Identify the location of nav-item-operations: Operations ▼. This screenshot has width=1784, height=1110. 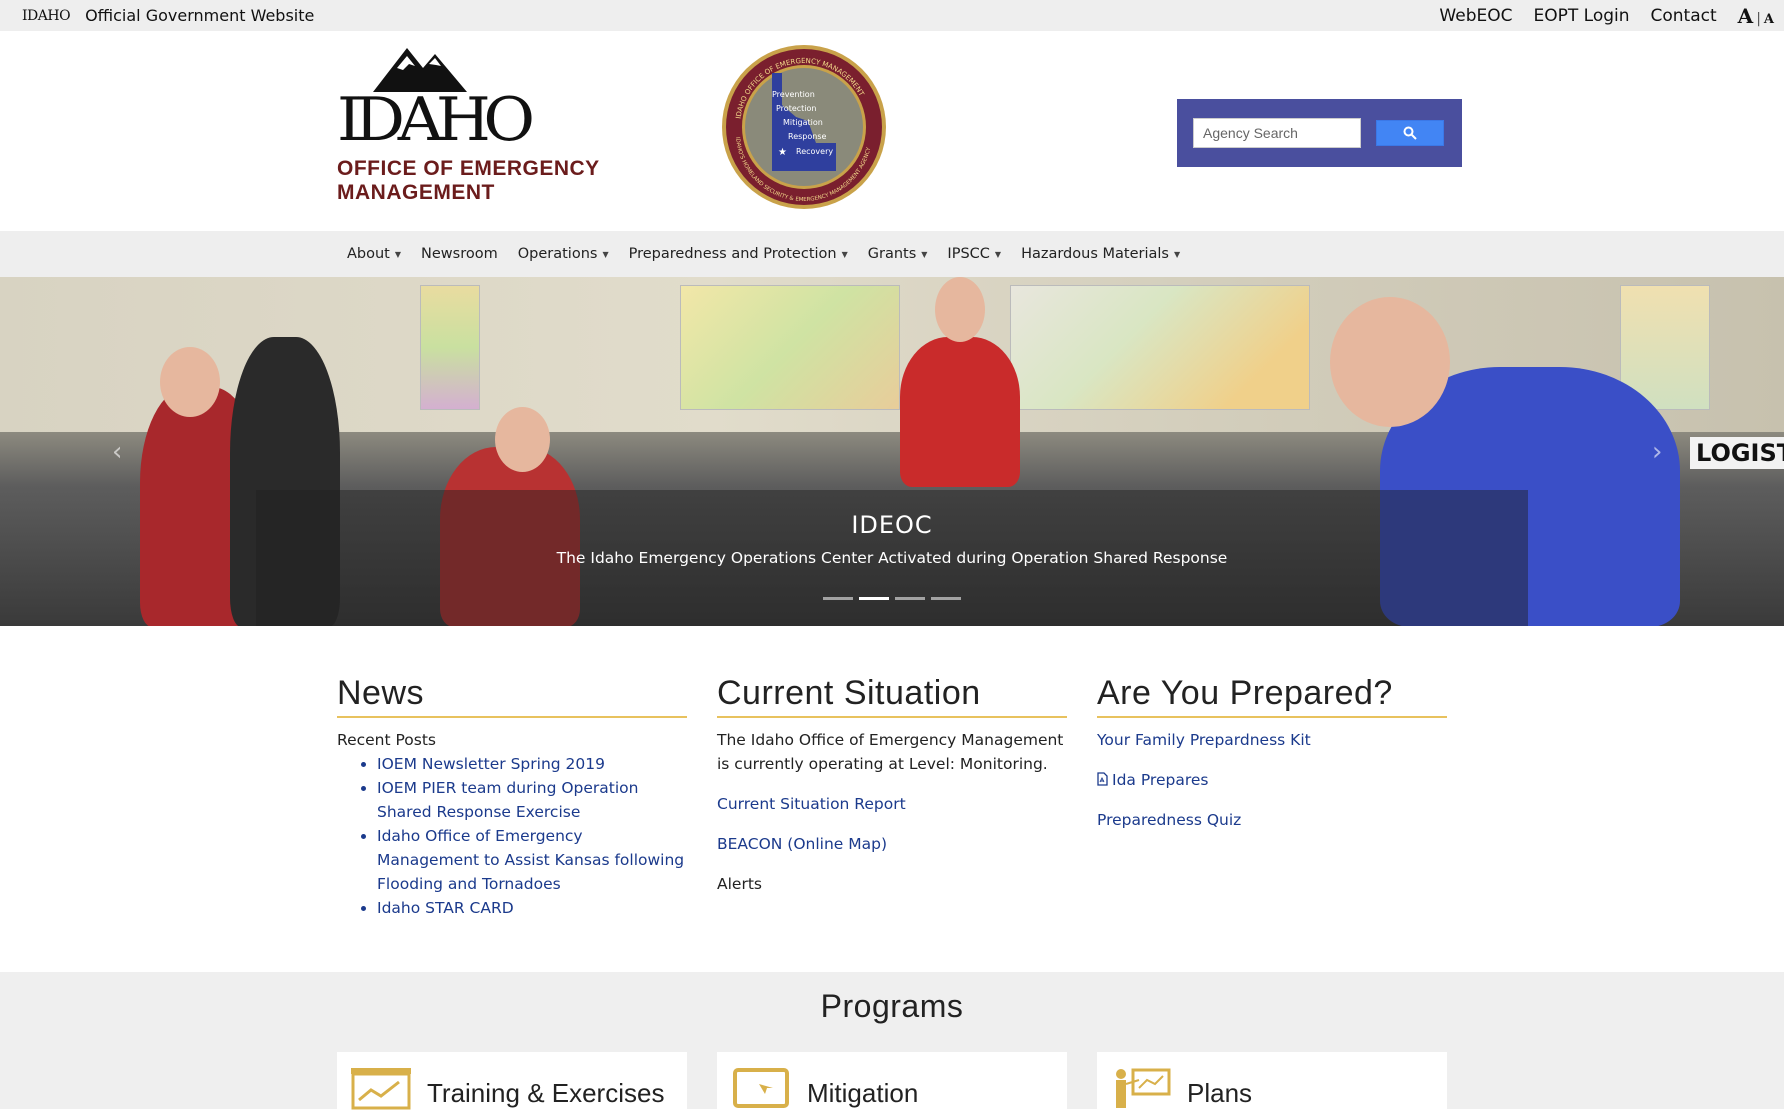
(563, 254).